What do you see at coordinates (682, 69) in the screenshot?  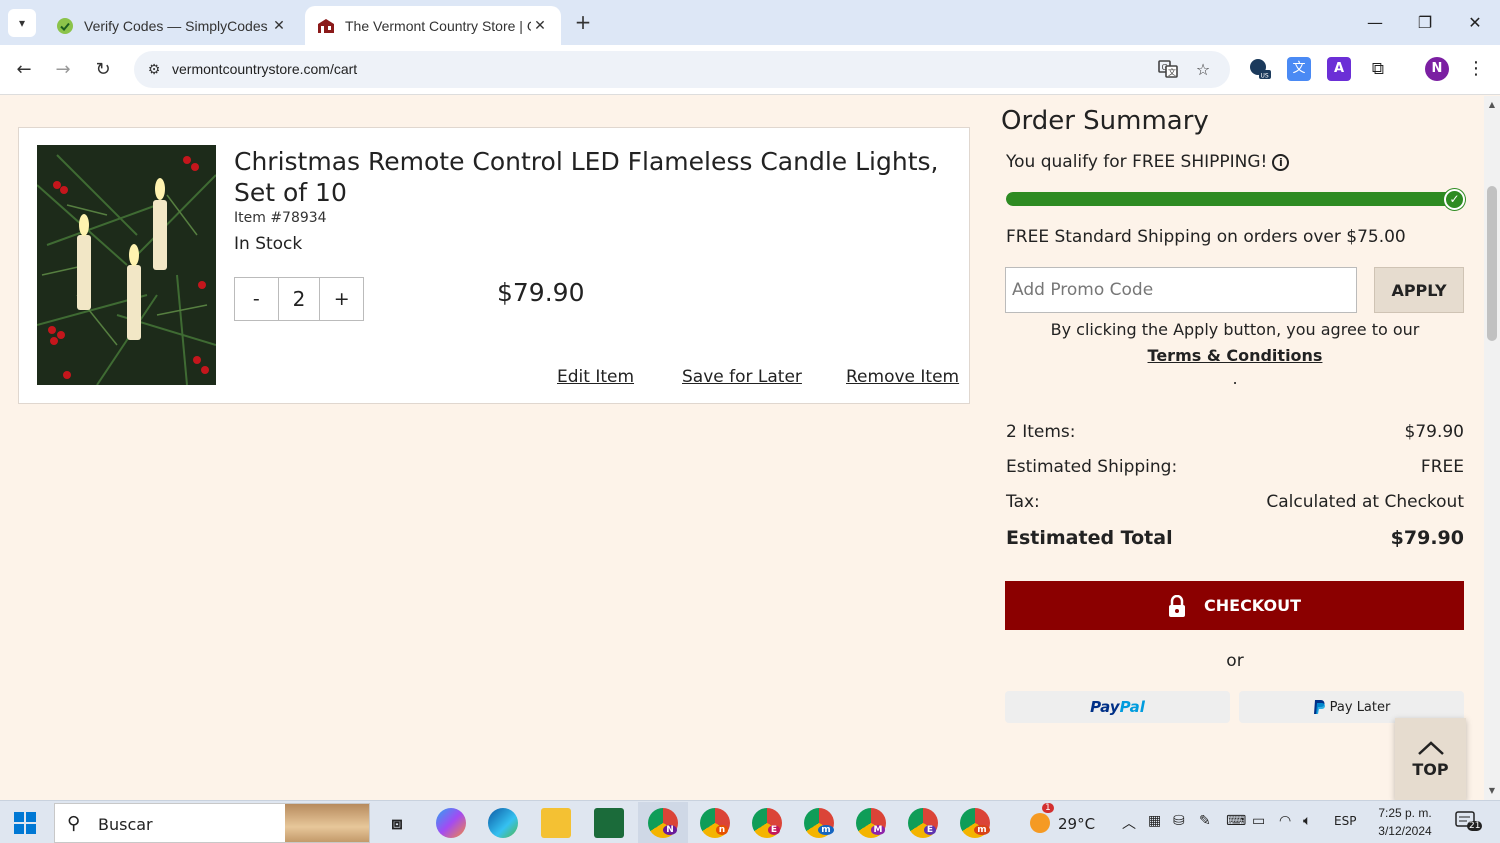 I see `address-bar: ⚙ vermontcountrystore.com/cart G文 ☆` at bounding box center [682, 69].